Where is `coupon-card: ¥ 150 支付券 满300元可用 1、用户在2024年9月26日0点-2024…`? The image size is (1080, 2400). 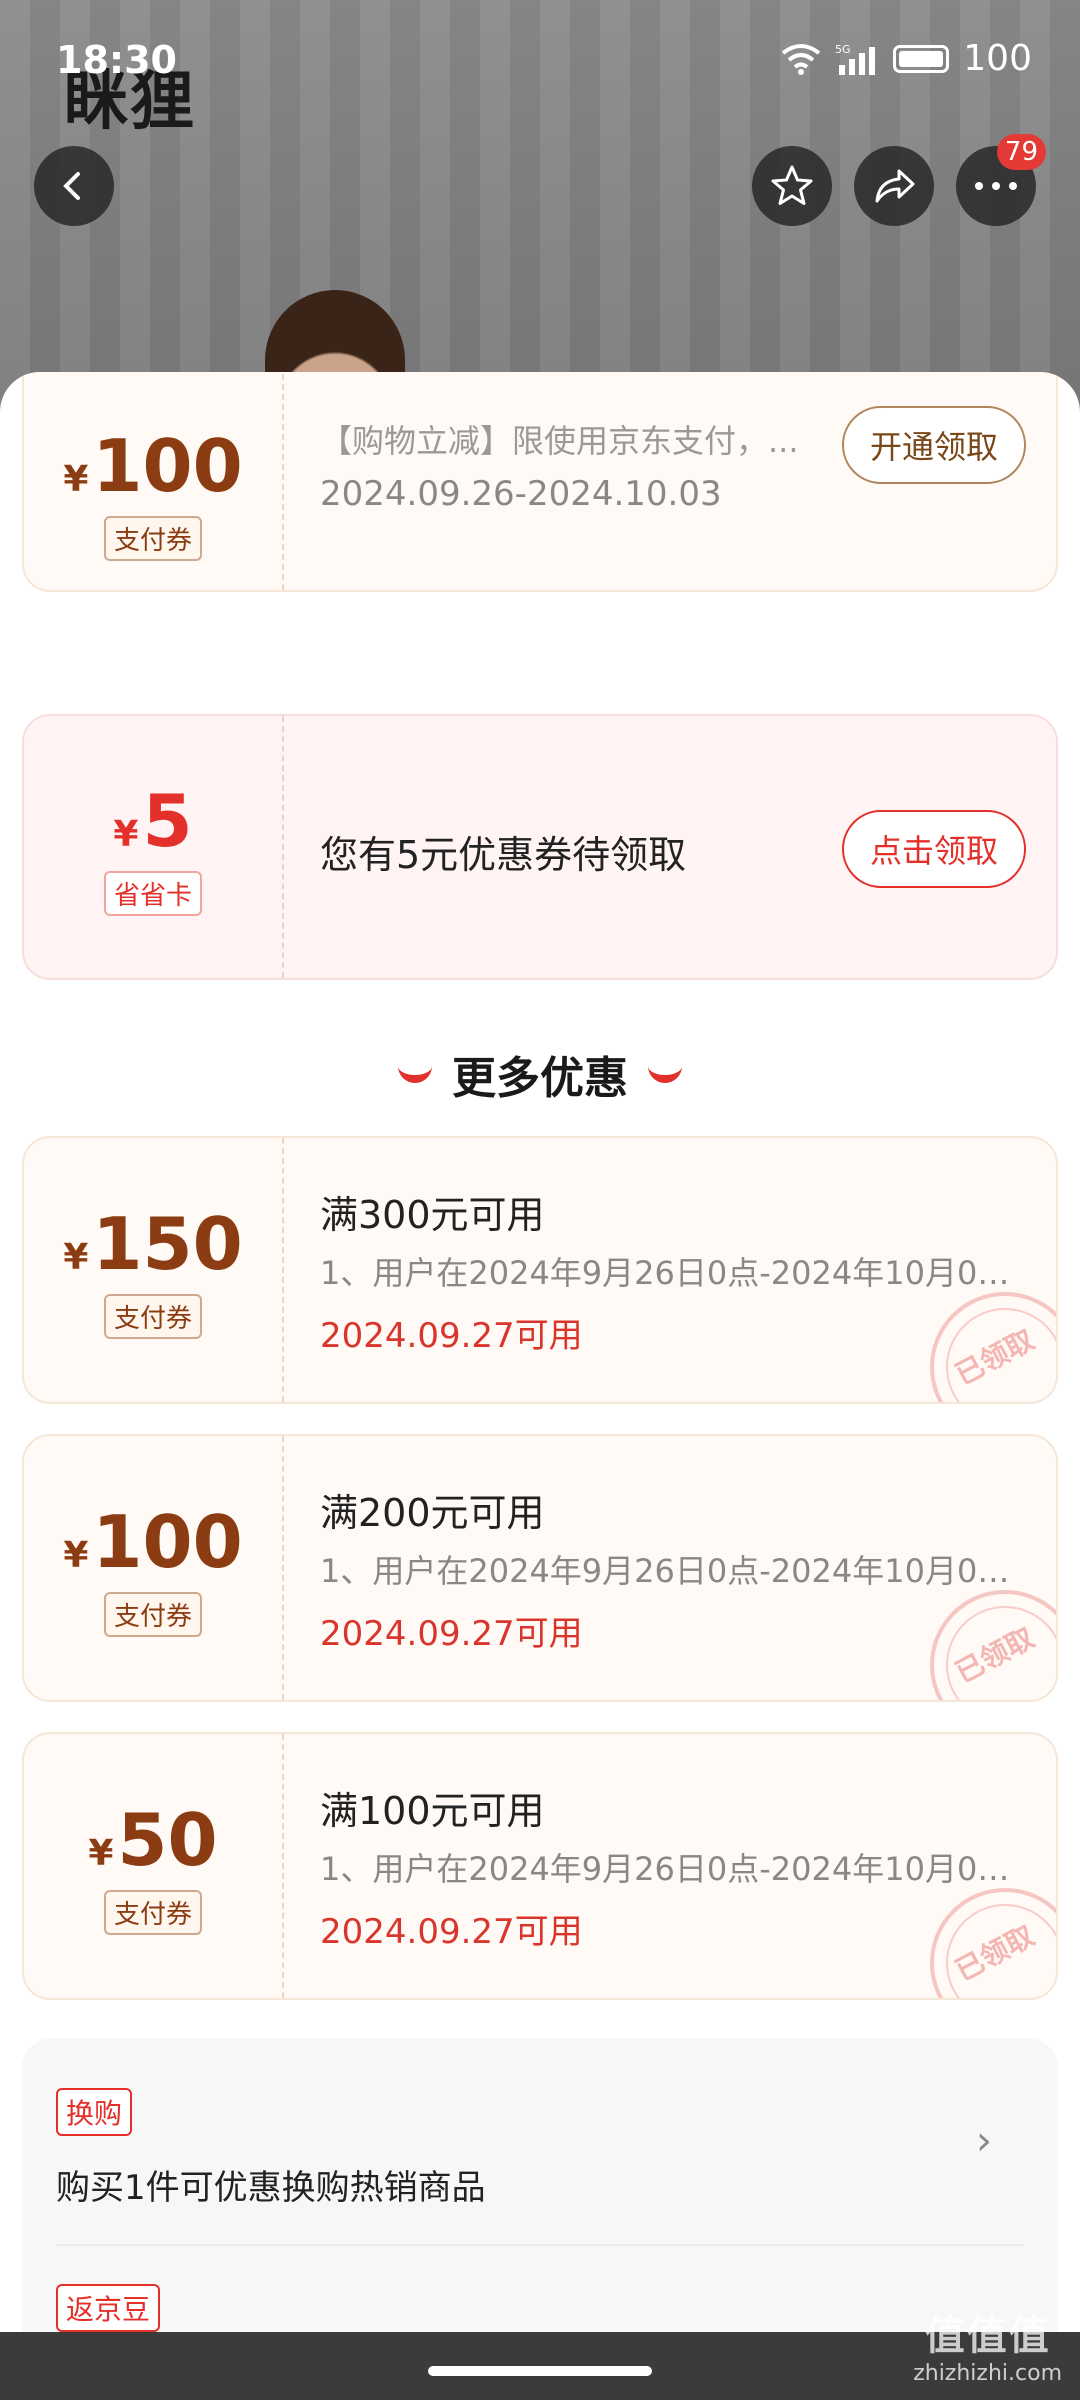
coupon-card: ¥ 150 支付券 满300元可用 1、用户在2024年9月26日0点-2024… is located at coordinates (540, 1270).